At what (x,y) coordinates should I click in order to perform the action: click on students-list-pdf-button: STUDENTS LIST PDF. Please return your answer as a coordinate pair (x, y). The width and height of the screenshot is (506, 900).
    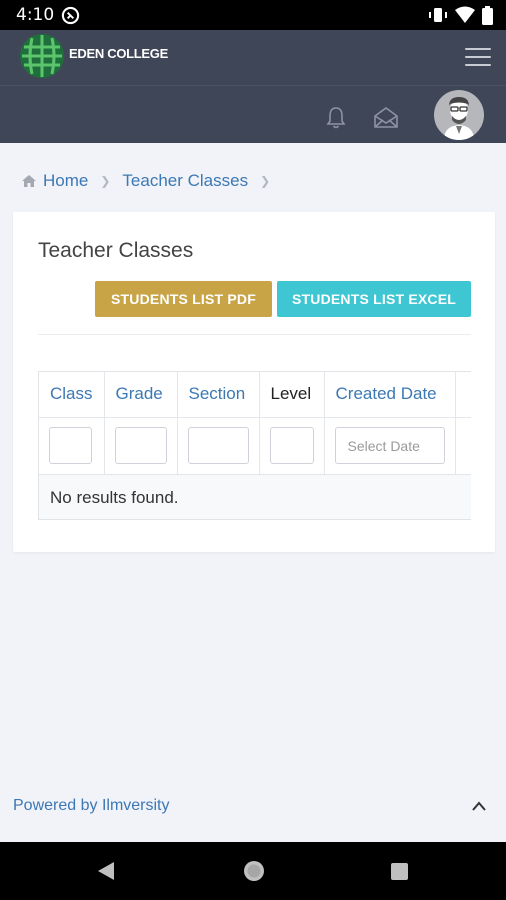
    Looking at the image, I should click on (183, 299).